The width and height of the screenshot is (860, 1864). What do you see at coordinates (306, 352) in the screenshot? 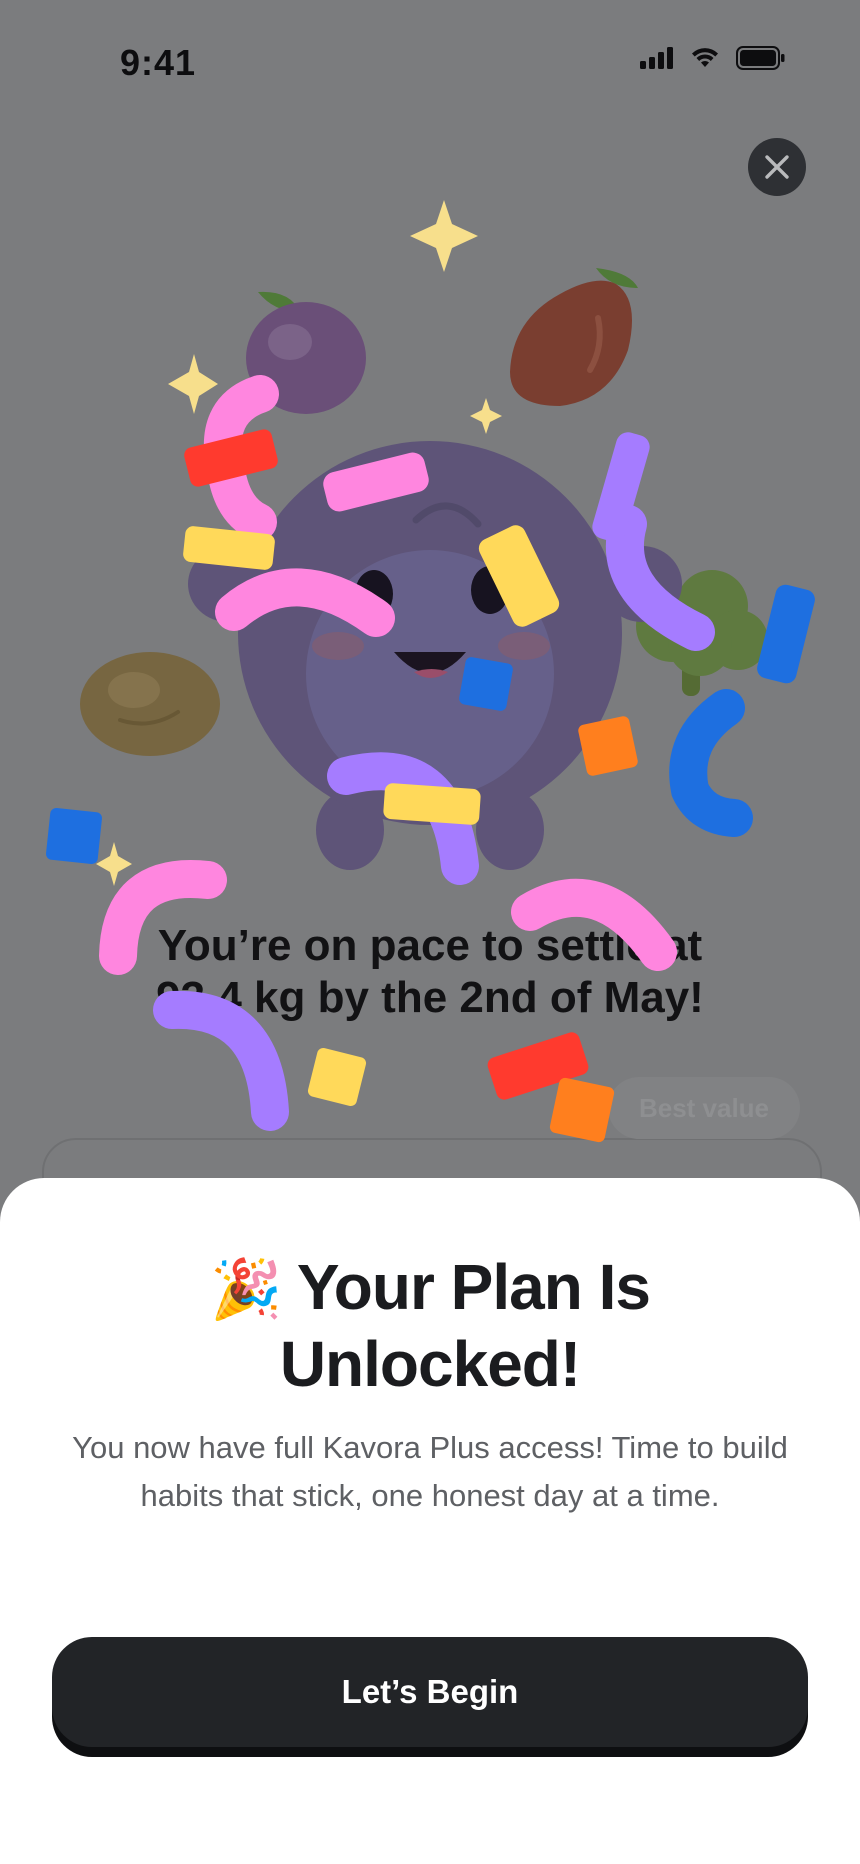
I see `plum-fruit` at bounding box center [306, 352].